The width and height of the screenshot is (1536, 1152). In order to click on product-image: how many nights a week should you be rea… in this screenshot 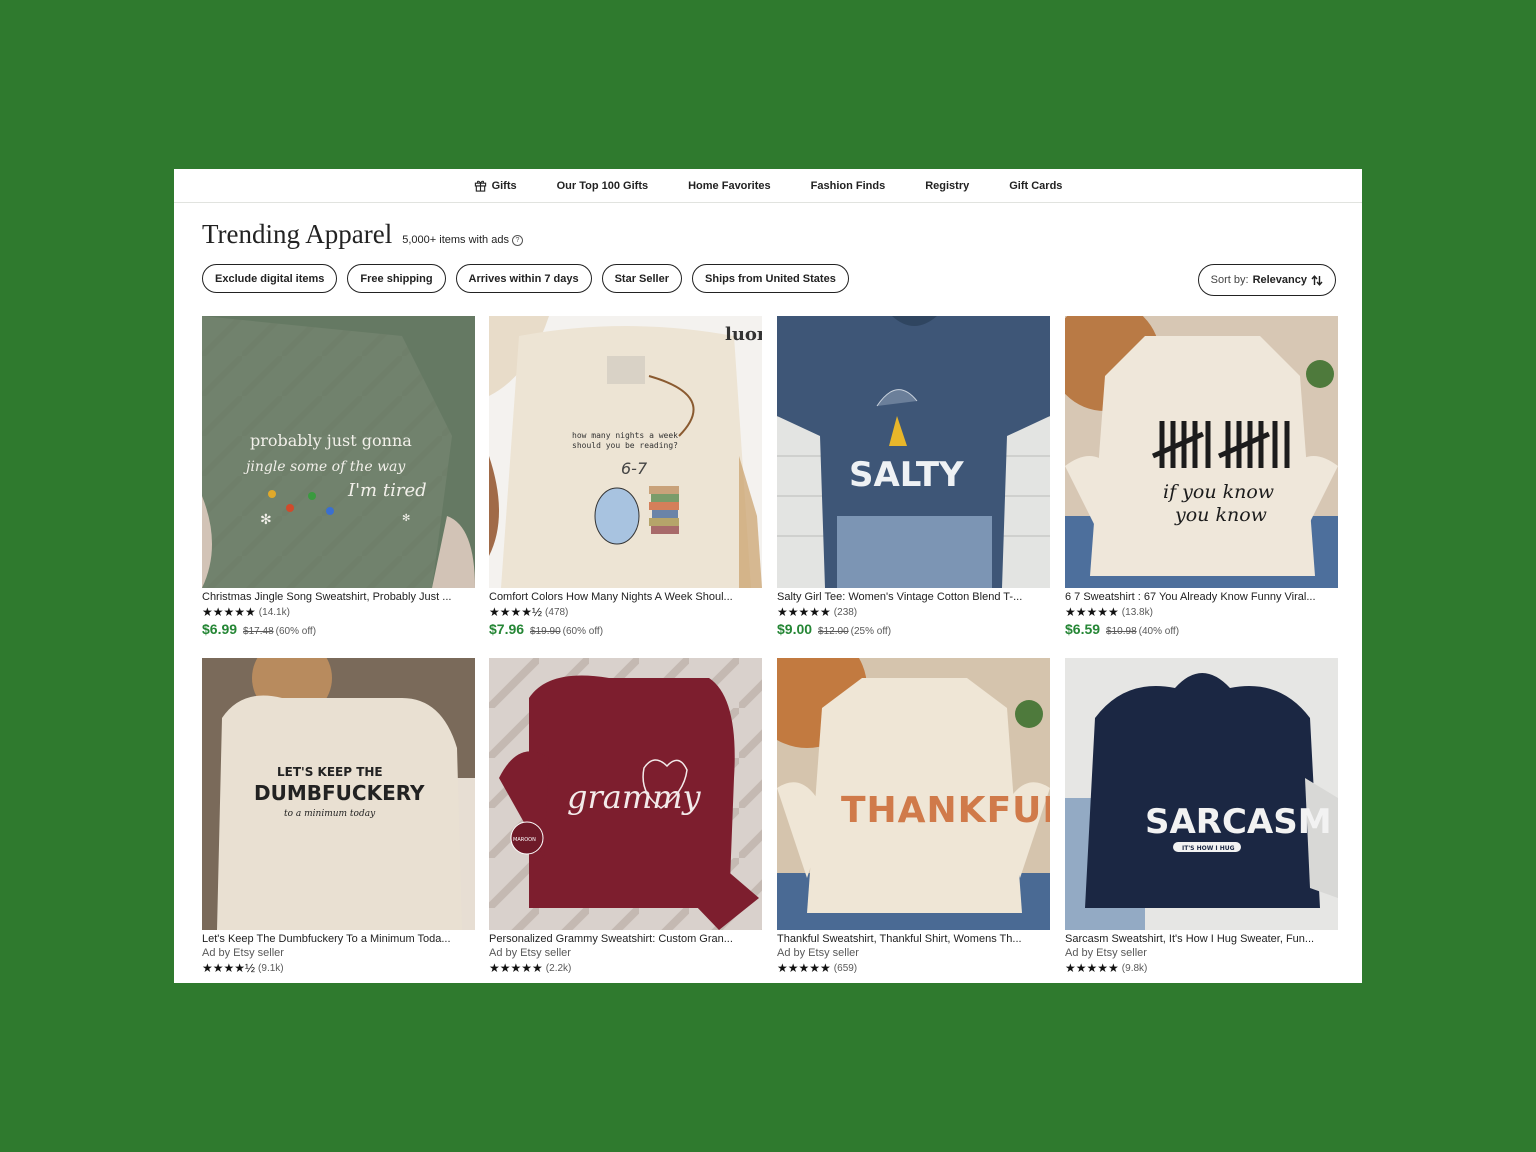, I will do `click(625, 452)`.